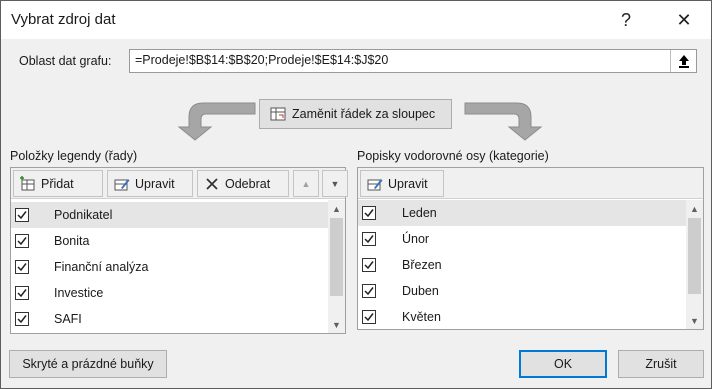 This screenshot has width=712, height=389. I want to click on edit-series-button: Upravit, so click(150, 183).